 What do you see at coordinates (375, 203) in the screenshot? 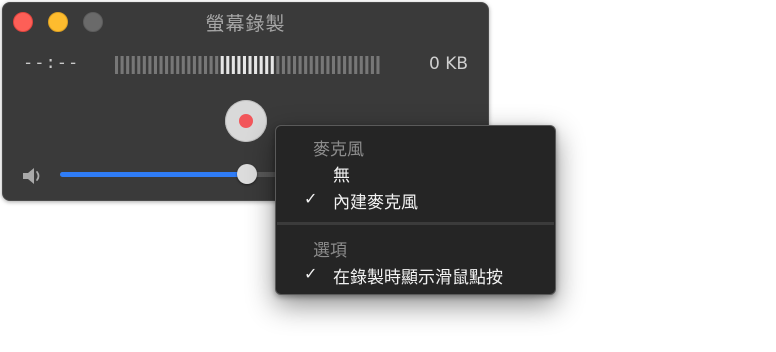
I see `menu-item-label: 內建麥克風` at bounding box center [375, 203].